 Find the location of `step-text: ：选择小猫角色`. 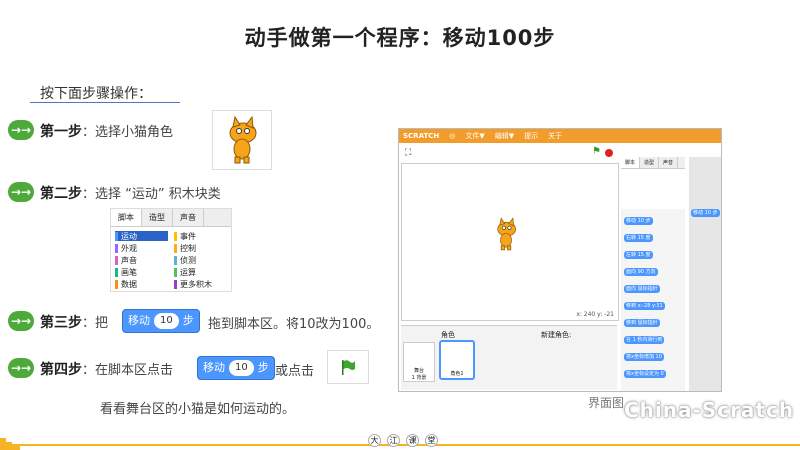

step-text: ：选择小猫角色 is located at coordinates (128, 132).